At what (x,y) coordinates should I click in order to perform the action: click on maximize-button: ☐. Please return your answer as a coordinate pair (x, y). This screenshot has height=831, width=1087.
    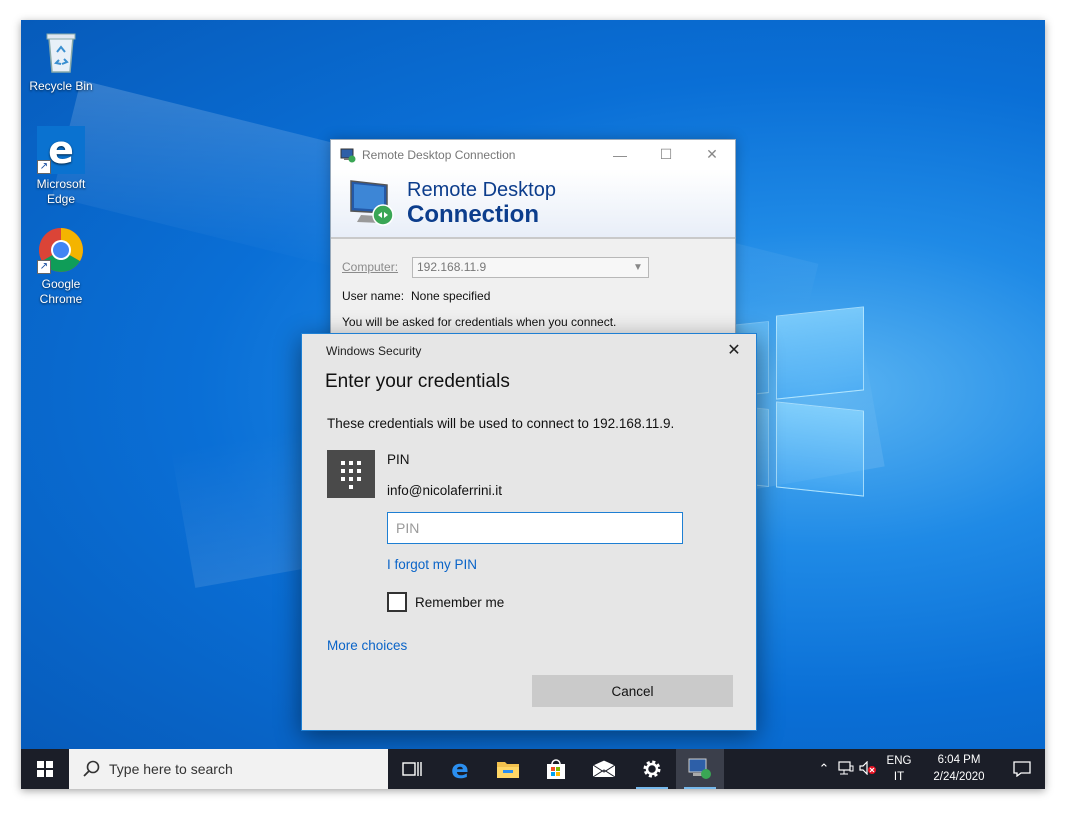
    Looking at the image, I should click on (666, 154).